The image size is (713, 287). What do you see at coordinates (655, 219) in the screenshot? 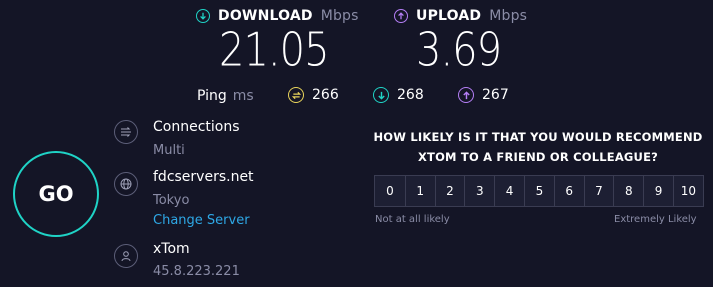
I see `scale-high-label: Extremely Likely` at bounding box center [655, 219].